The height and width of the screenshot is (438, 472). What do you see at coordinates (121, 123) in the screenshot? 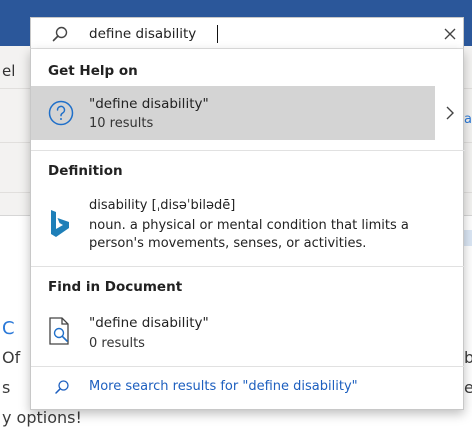
I see `get-help-item-count: 10 results` at bounding box center [121, 123].